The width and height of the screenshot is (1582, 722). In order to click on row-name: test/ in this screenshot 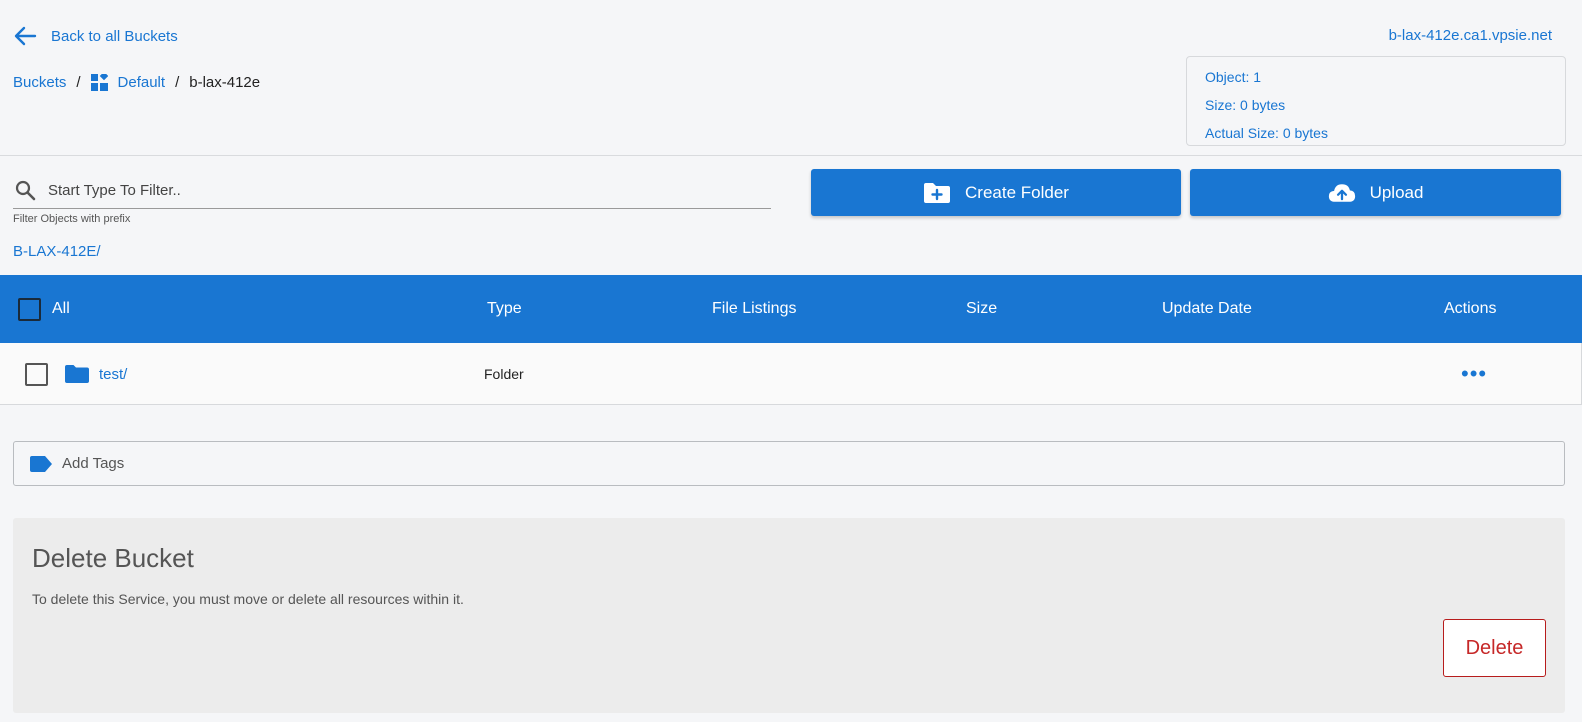, I will do `click(113, 374)`.